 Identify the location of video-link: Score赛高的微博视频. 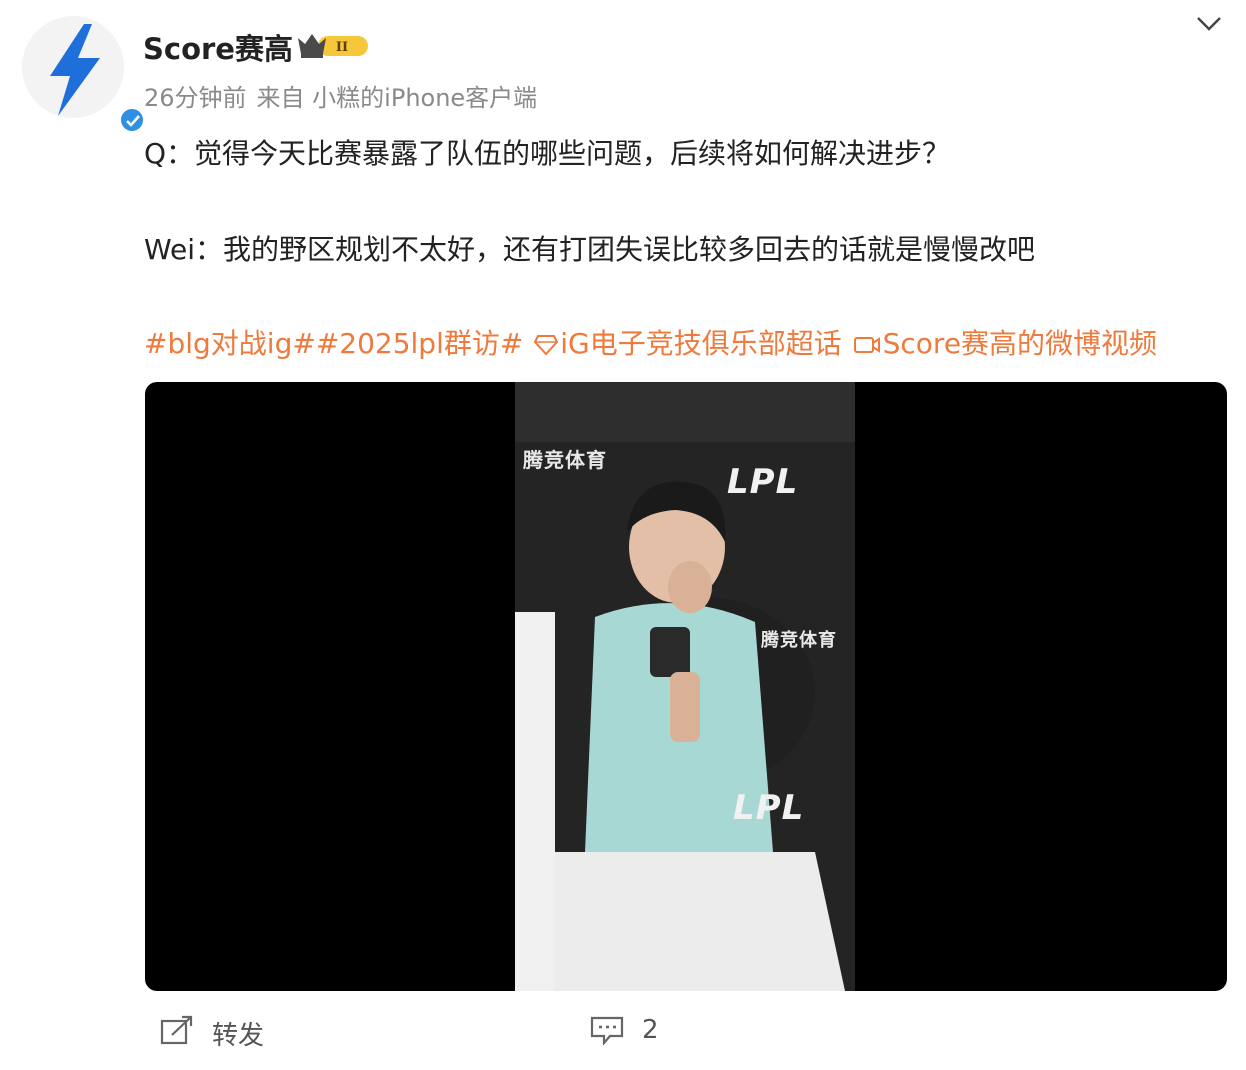
(1004, 343).